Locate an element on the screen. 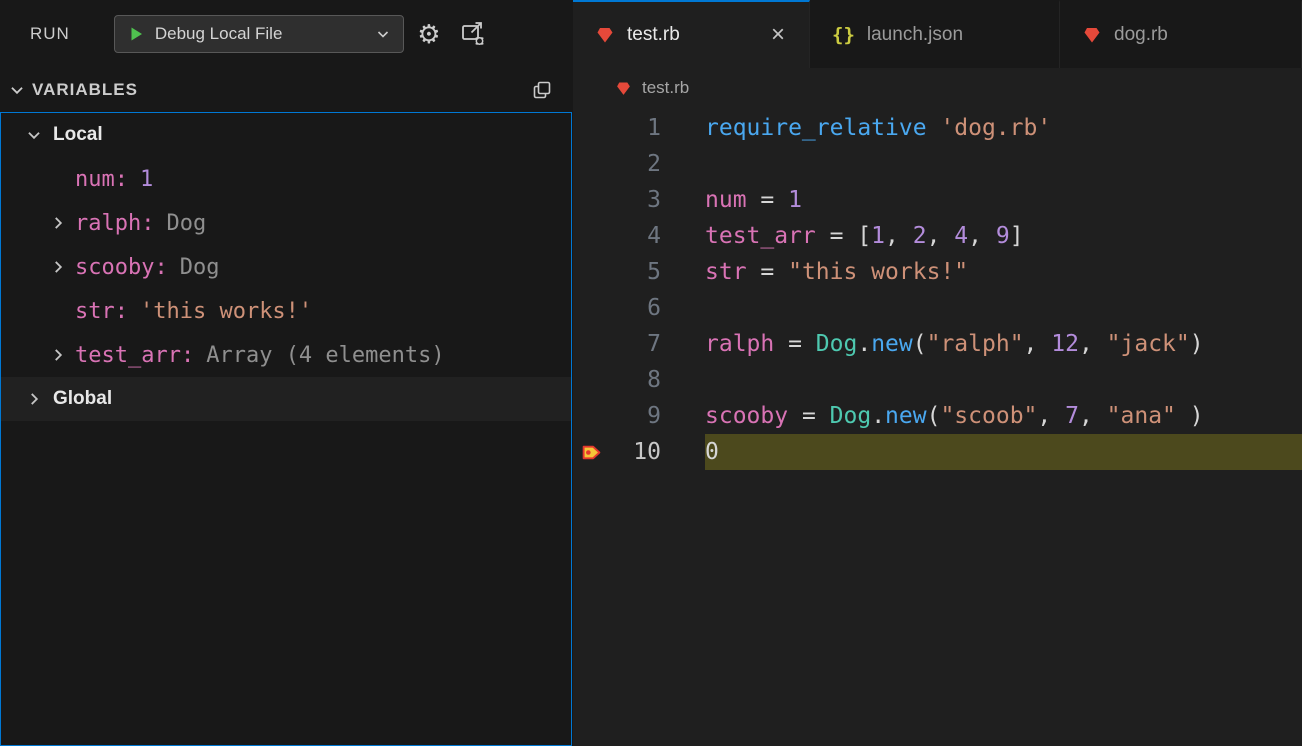 Image resolution: width=1302 pixels, height=746 pixels. variable-row-ralph: ralph: Dog is located at coordinates (286, 223).